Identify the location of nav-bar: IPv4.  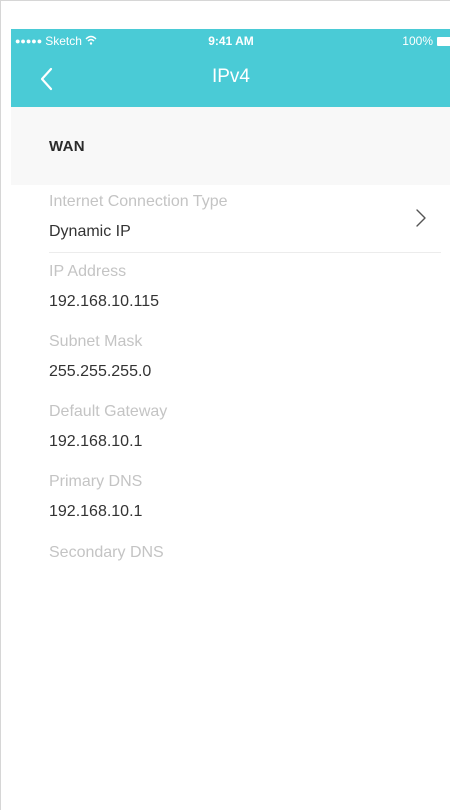
(230, 79).